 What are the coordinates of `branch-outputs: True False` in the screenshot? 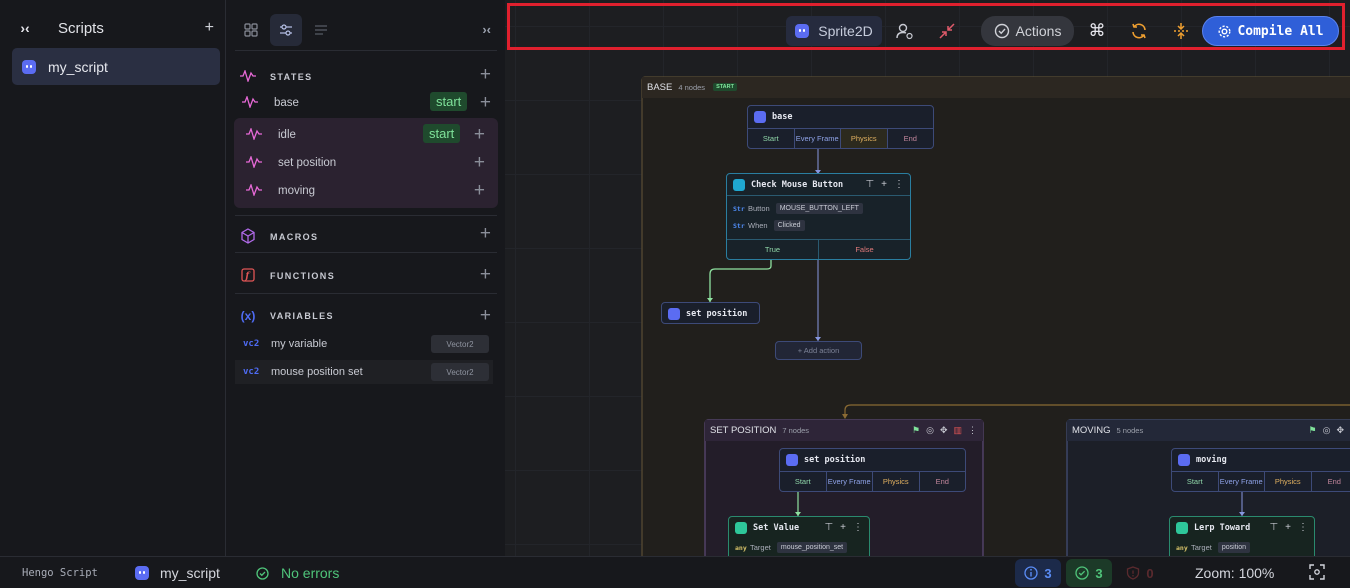 It's located at (818, 249).